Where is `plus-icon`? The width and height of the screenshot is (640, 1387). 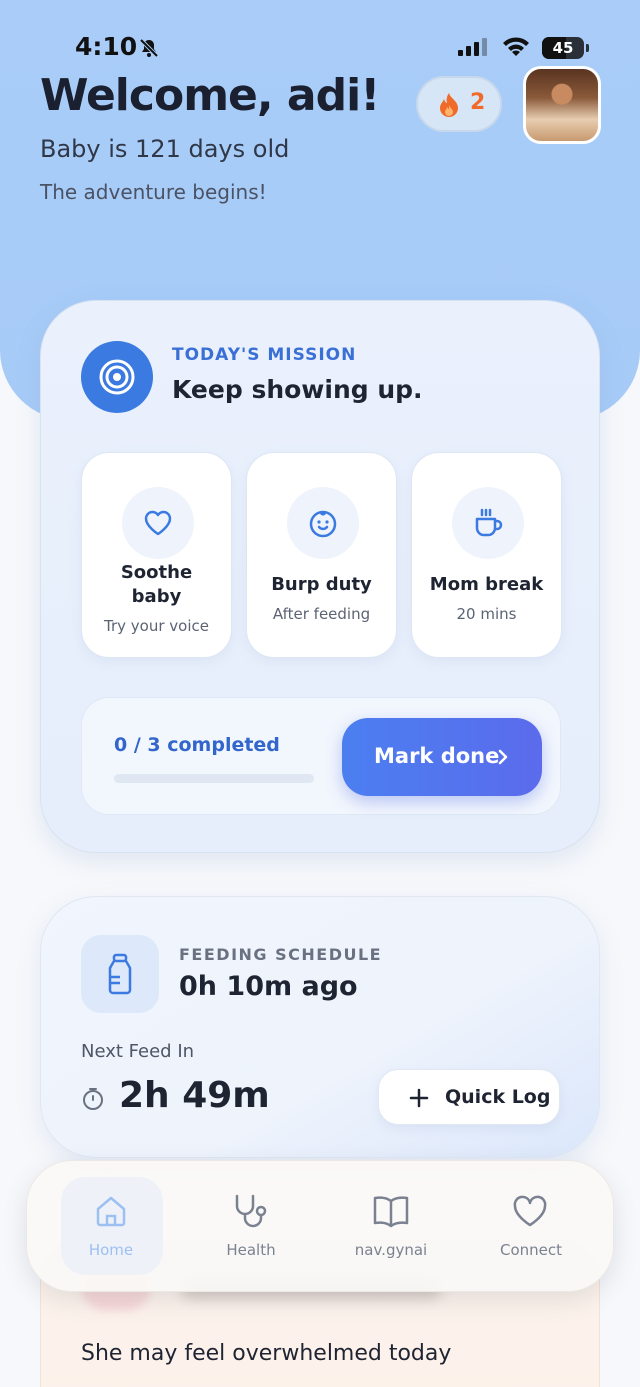
plus-icon is located at coordinates (419, 1100).